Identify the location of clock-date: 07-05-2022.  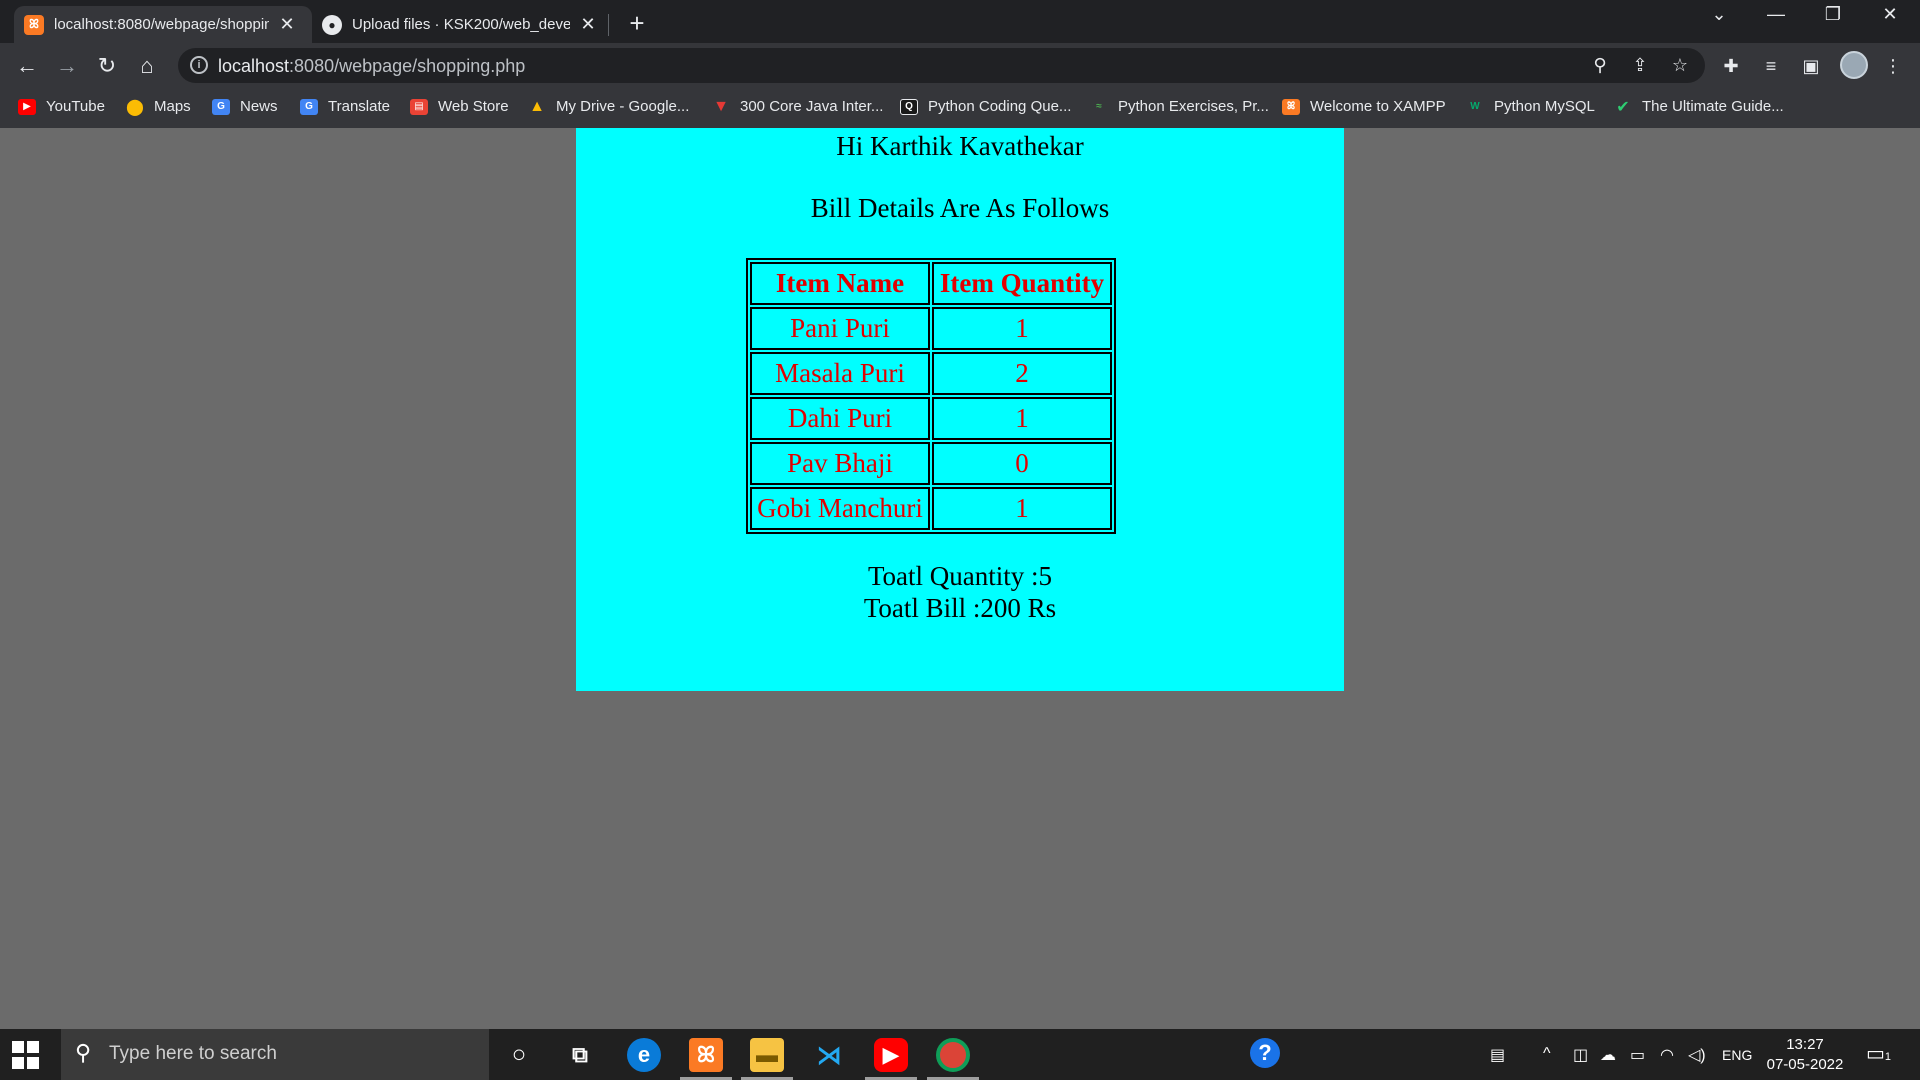
(1805, 1064).